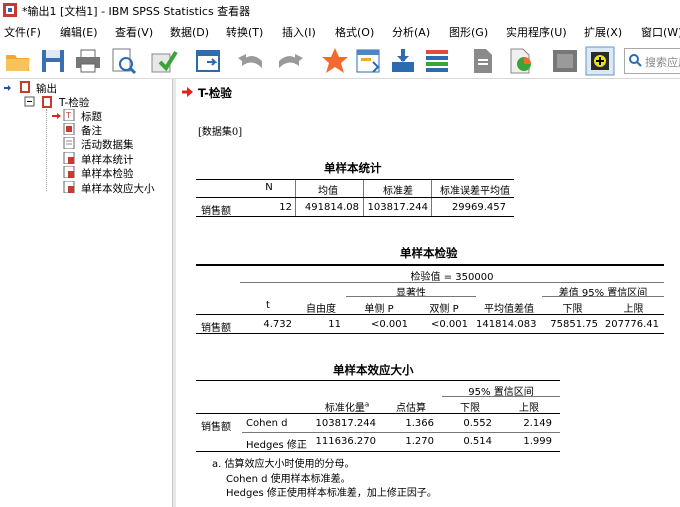  What do you see at coordinates (331, 493) in the screenshot?
I see `effect-footnote-hedges: Hedges 修正使用样本标准差，加上修正因子。` at bounding box center [331, 493].